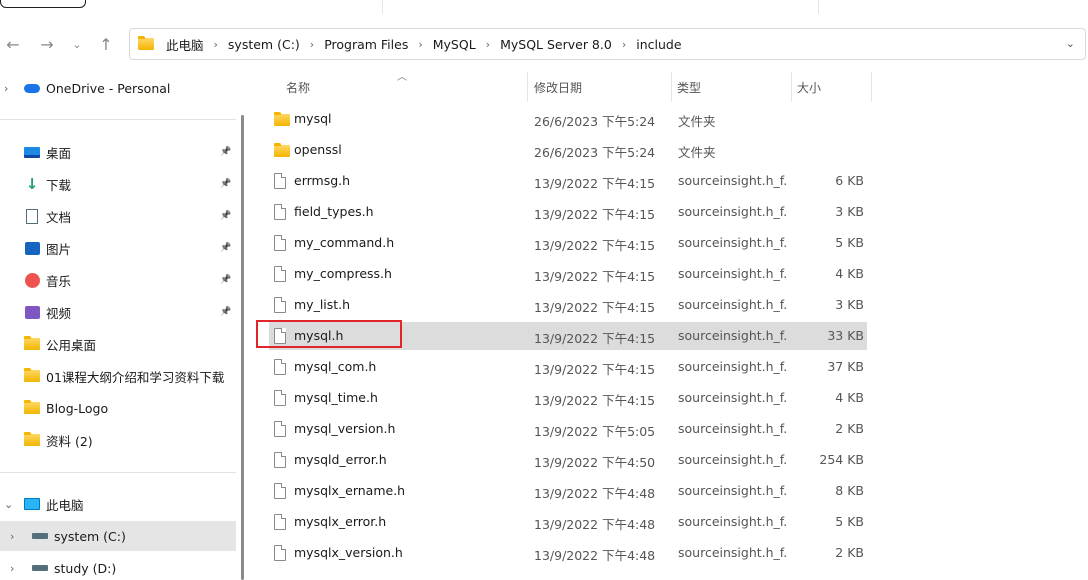 This screenshot has width=1088, height=580. Describe the element at coordinates (340, 459) in the screenshot. I see `file-name: mysqld_error.h` at that location.